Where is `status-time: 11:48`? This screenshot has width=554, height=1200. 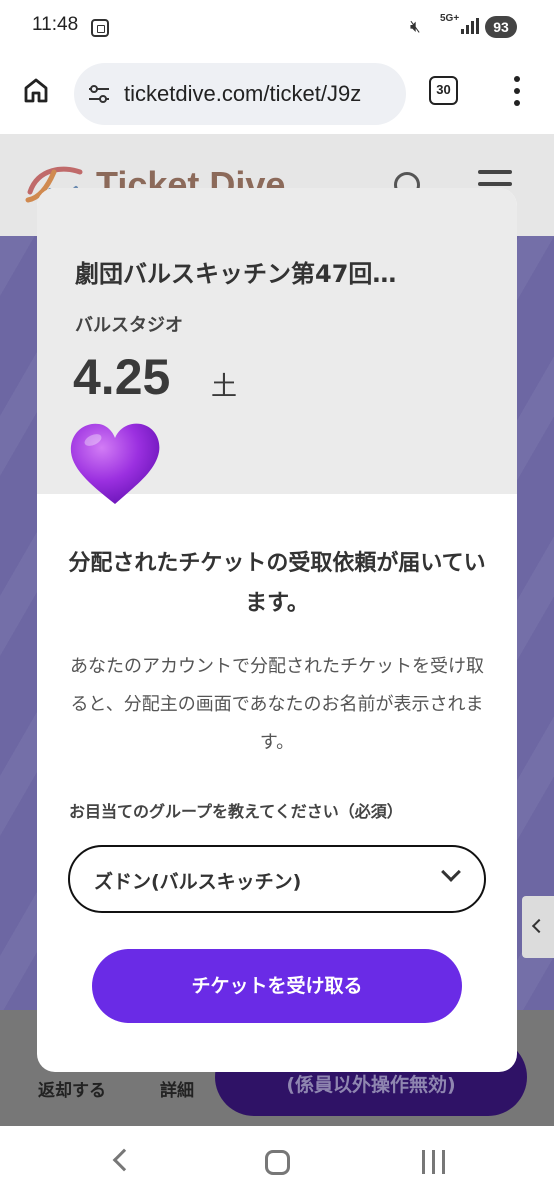
status-time: 11:48 is located at coordinates (55, 24).